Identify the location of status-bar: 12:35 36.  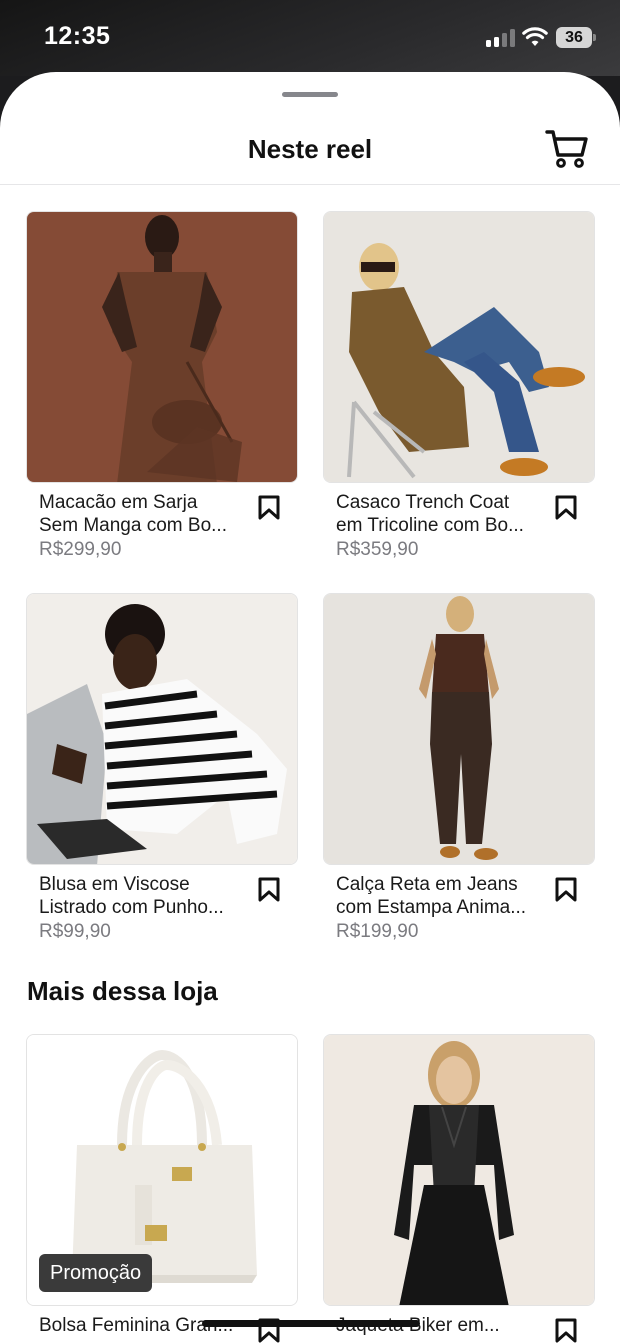
(310, 38).